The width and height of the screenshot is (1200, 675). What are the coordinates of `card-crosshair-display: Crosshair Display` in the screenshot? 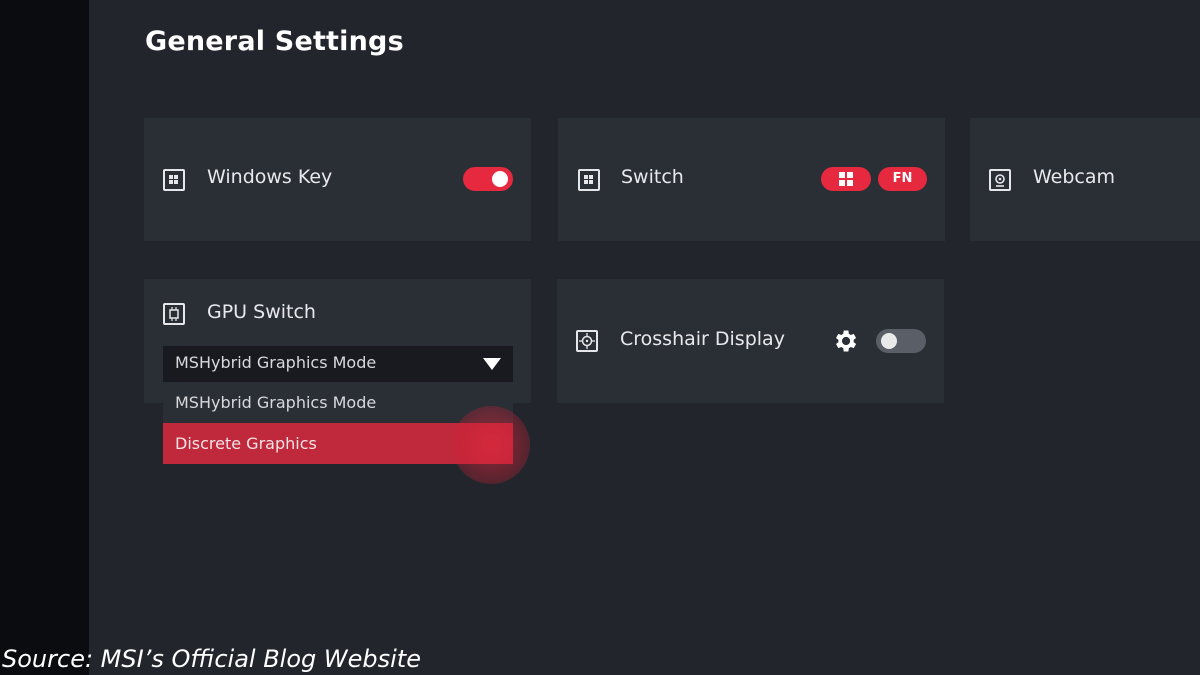 It's located at (750, 341).